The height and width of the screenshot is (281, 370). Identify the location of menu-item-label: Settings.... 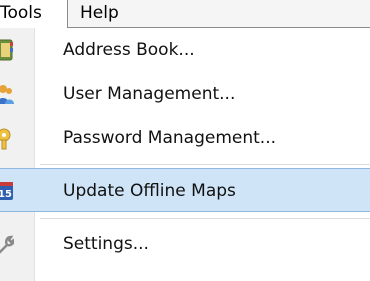
(106, 244).